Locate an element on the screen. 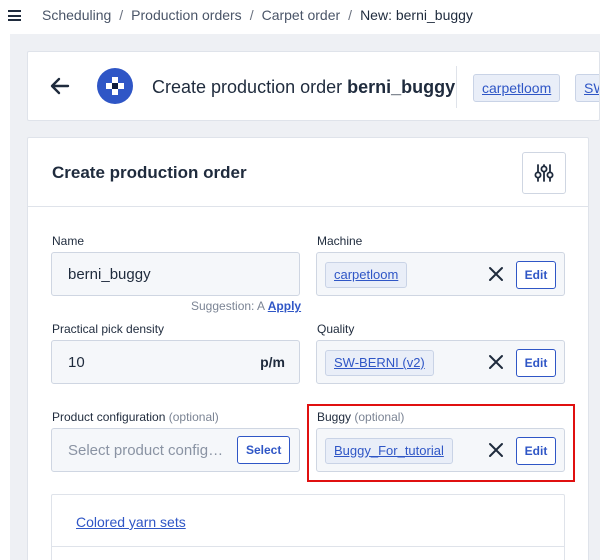 Image resolution: width=600 pixels, height=560 pixels. product-config-input: Select product config… Select is located at coordinates (175, 450).